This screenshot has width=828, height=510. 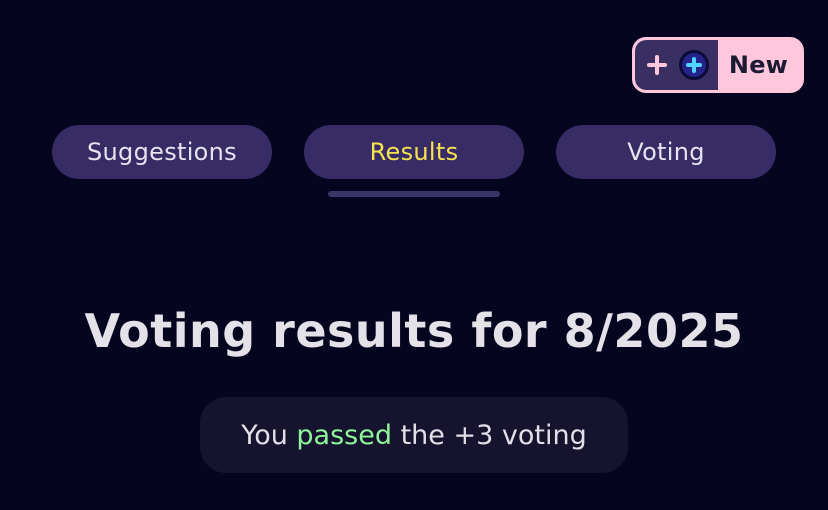 What do you see at coordinates (414, 194) in the screenshot?
I see `active-tab-indicator` at bounding box center [414, 194].